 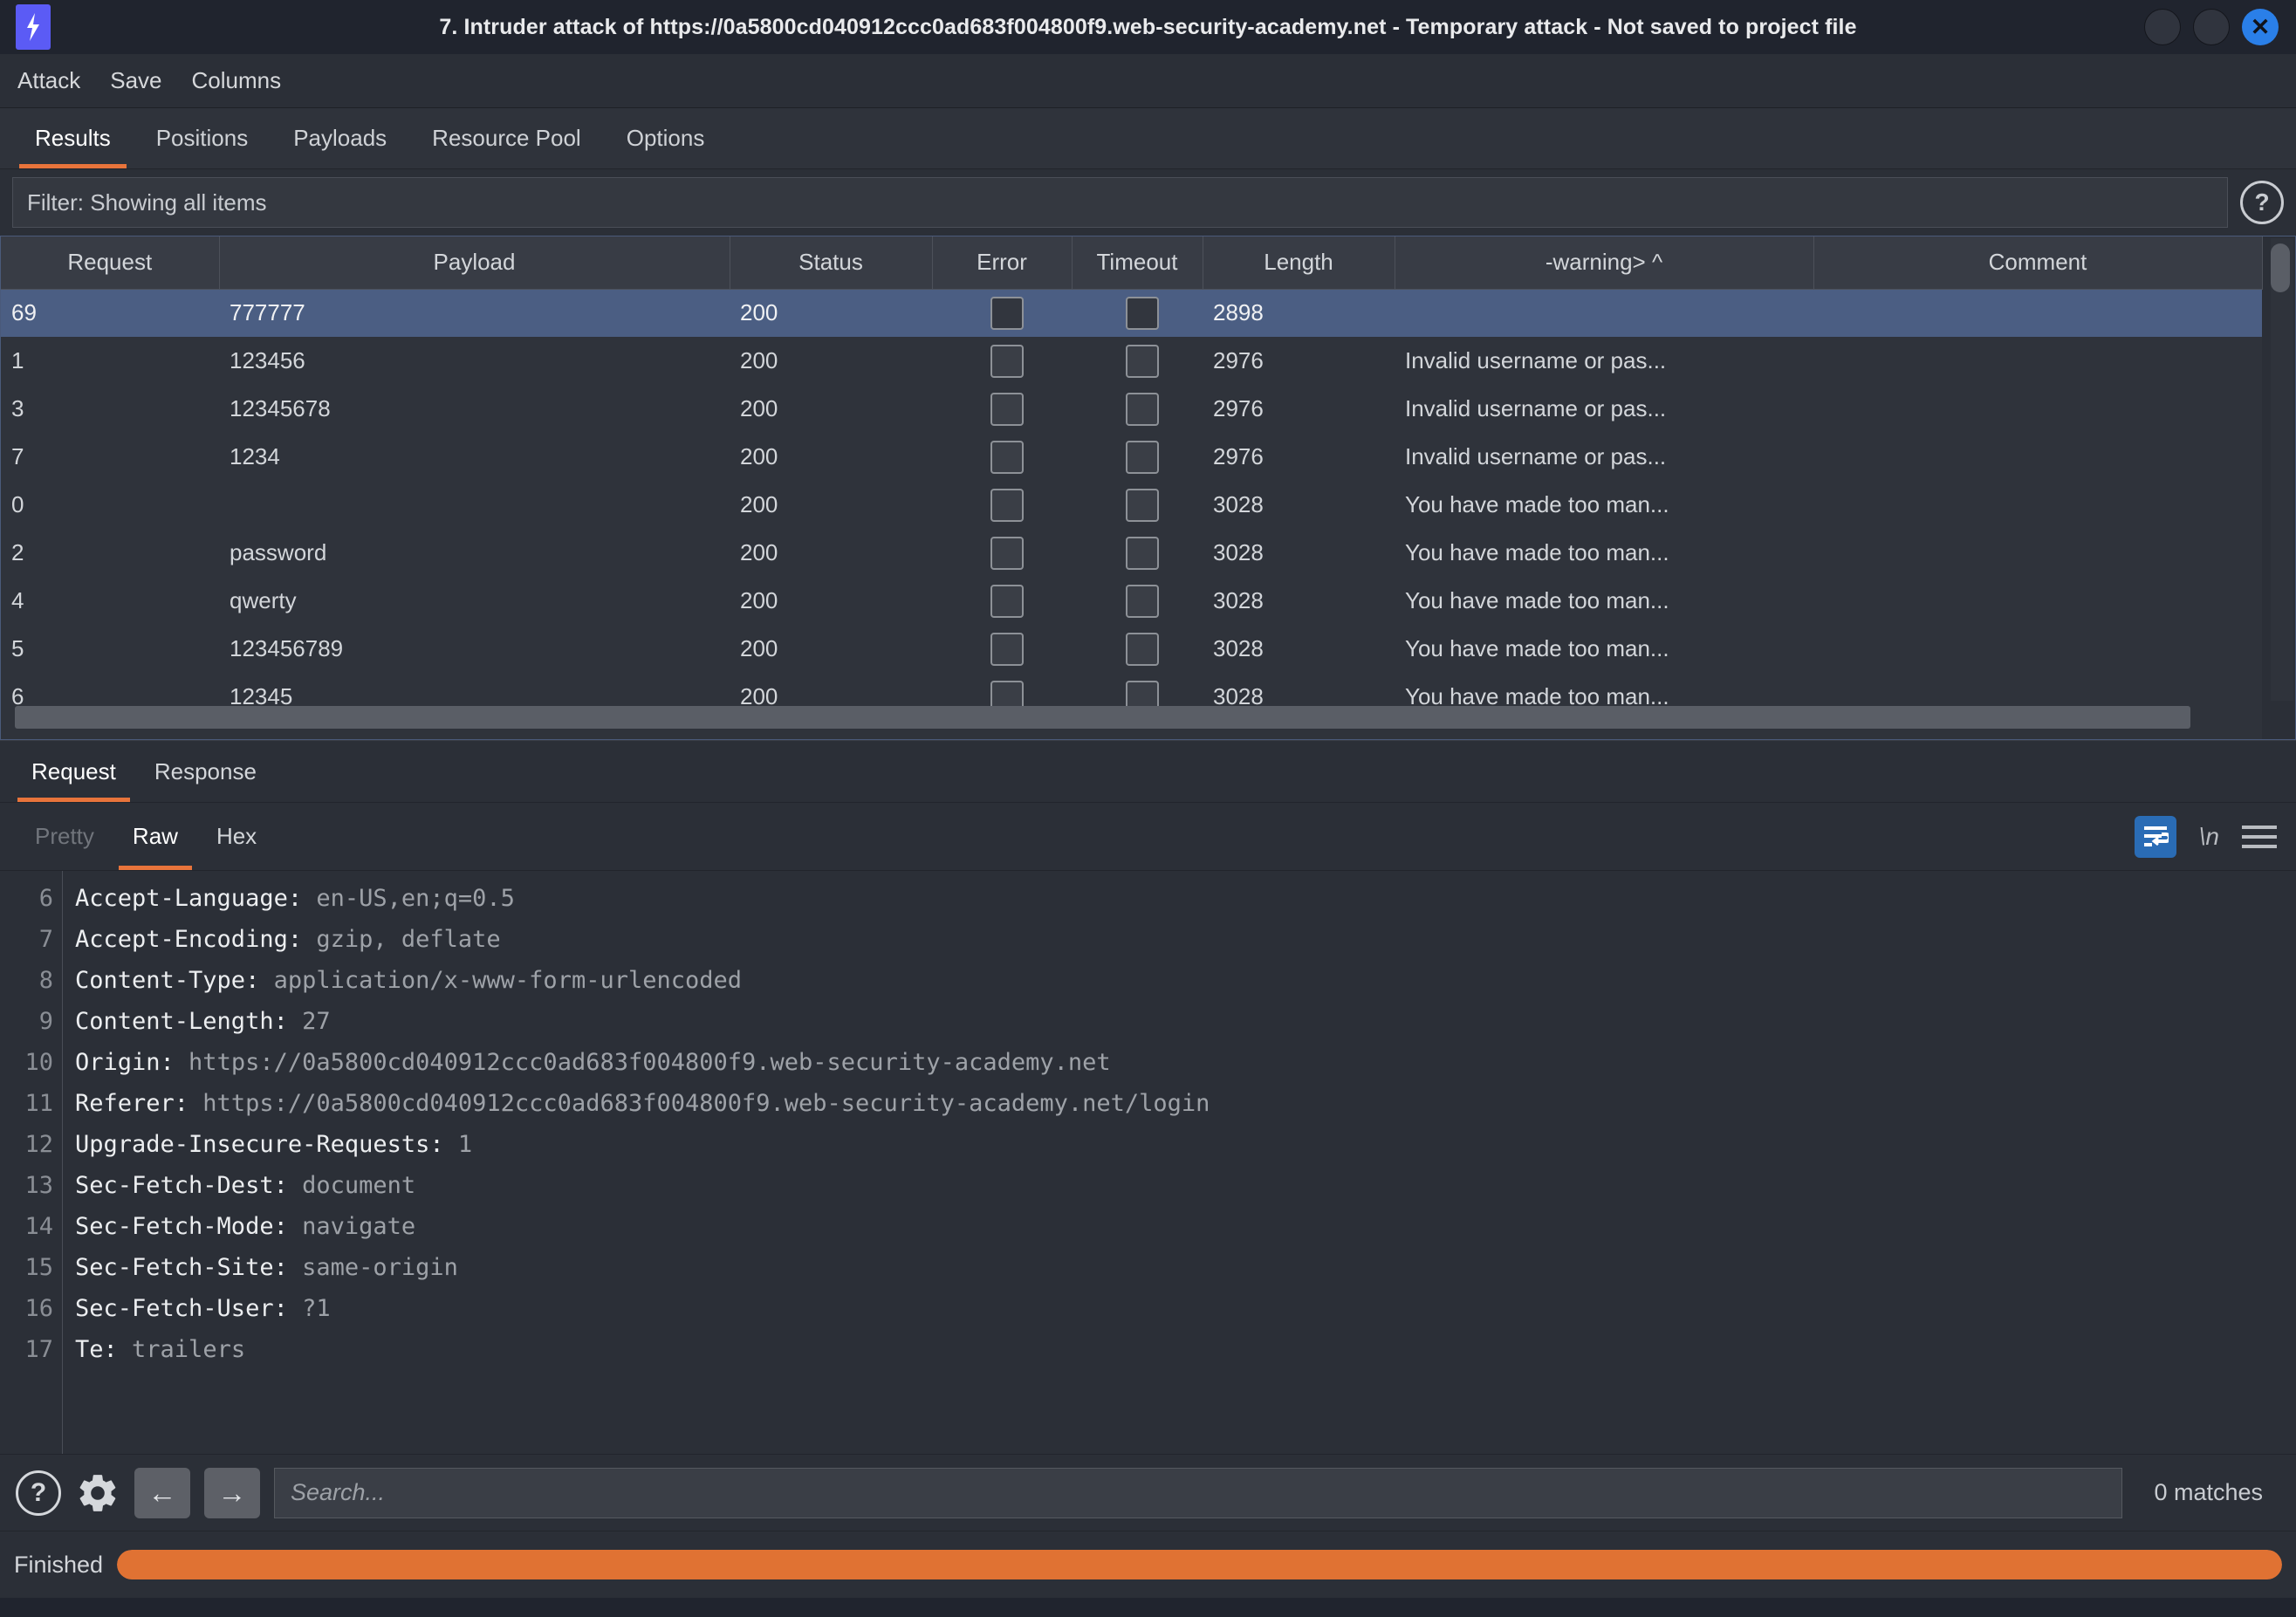 I want to click on results-vertical-scroll-thumb, so click(x=2280, y=267).